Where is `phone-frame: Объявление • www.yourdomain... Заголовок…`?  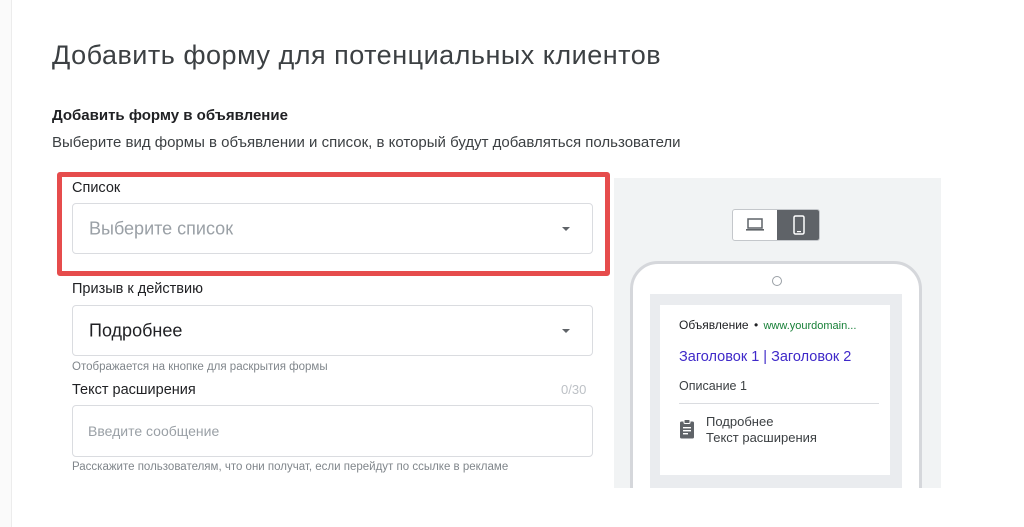
phone-frame: Объявление • www.yourdomain... Заголовок… is located at coordinates (776, 374).